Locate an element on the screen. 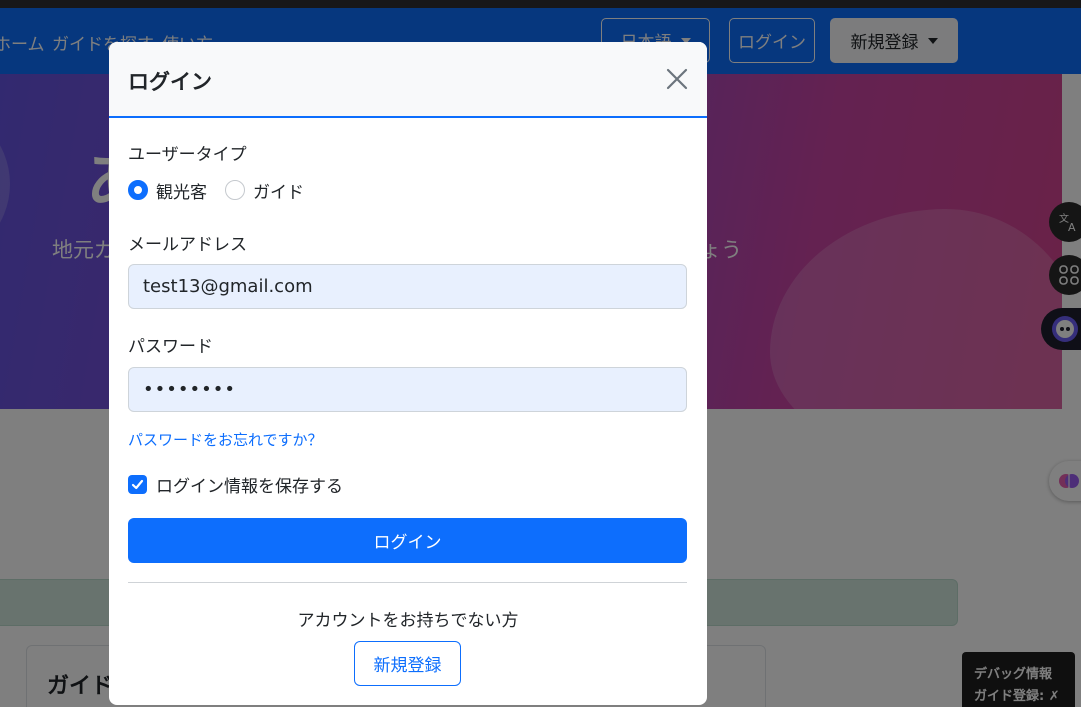  forgot-password-link: パスワードをお忘れですか？ is located at coordinates (225, 439).